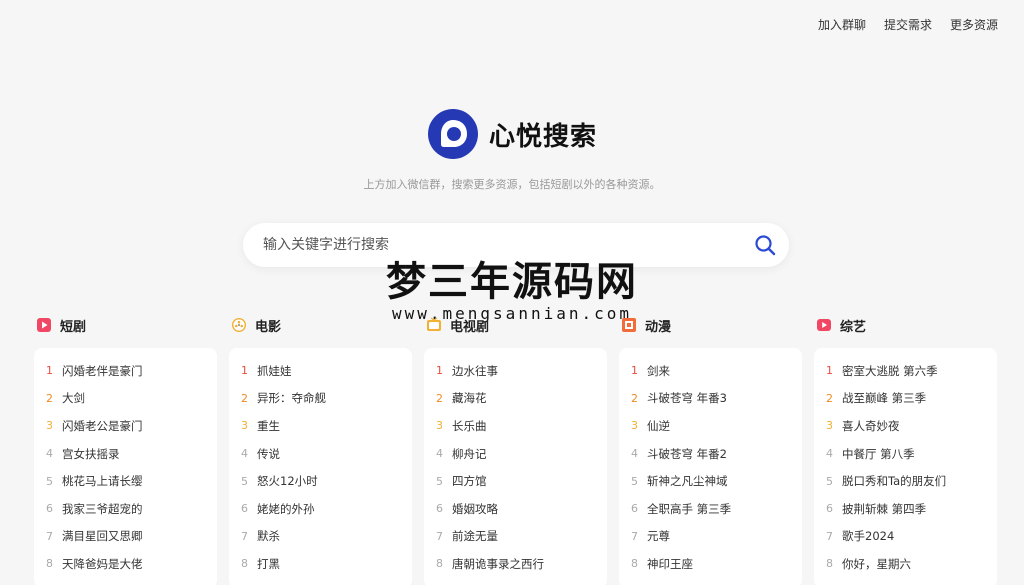 This screenshot has height=585, width=1024. What do you see at coordinates (102, 425) in the screenshot?
I see `item-title: 闪婚老公是豪门` at bounding box center [102, 425].